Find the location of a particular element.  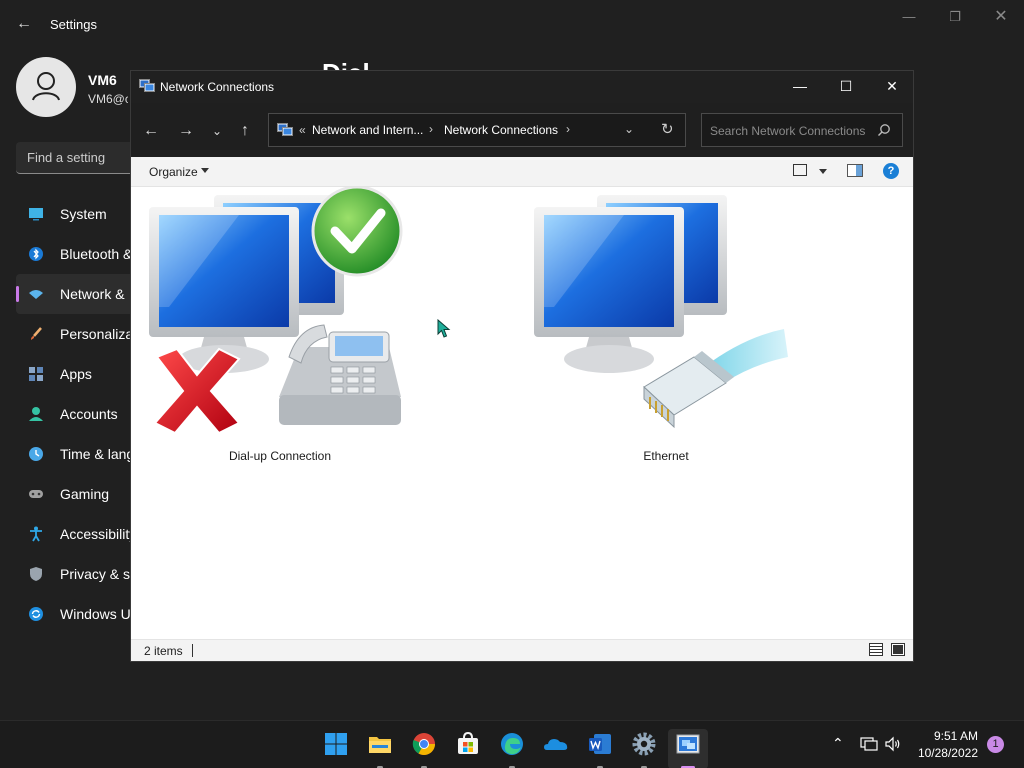

list-item-ethernet: Ethernet is located at coordinates (666, 332).